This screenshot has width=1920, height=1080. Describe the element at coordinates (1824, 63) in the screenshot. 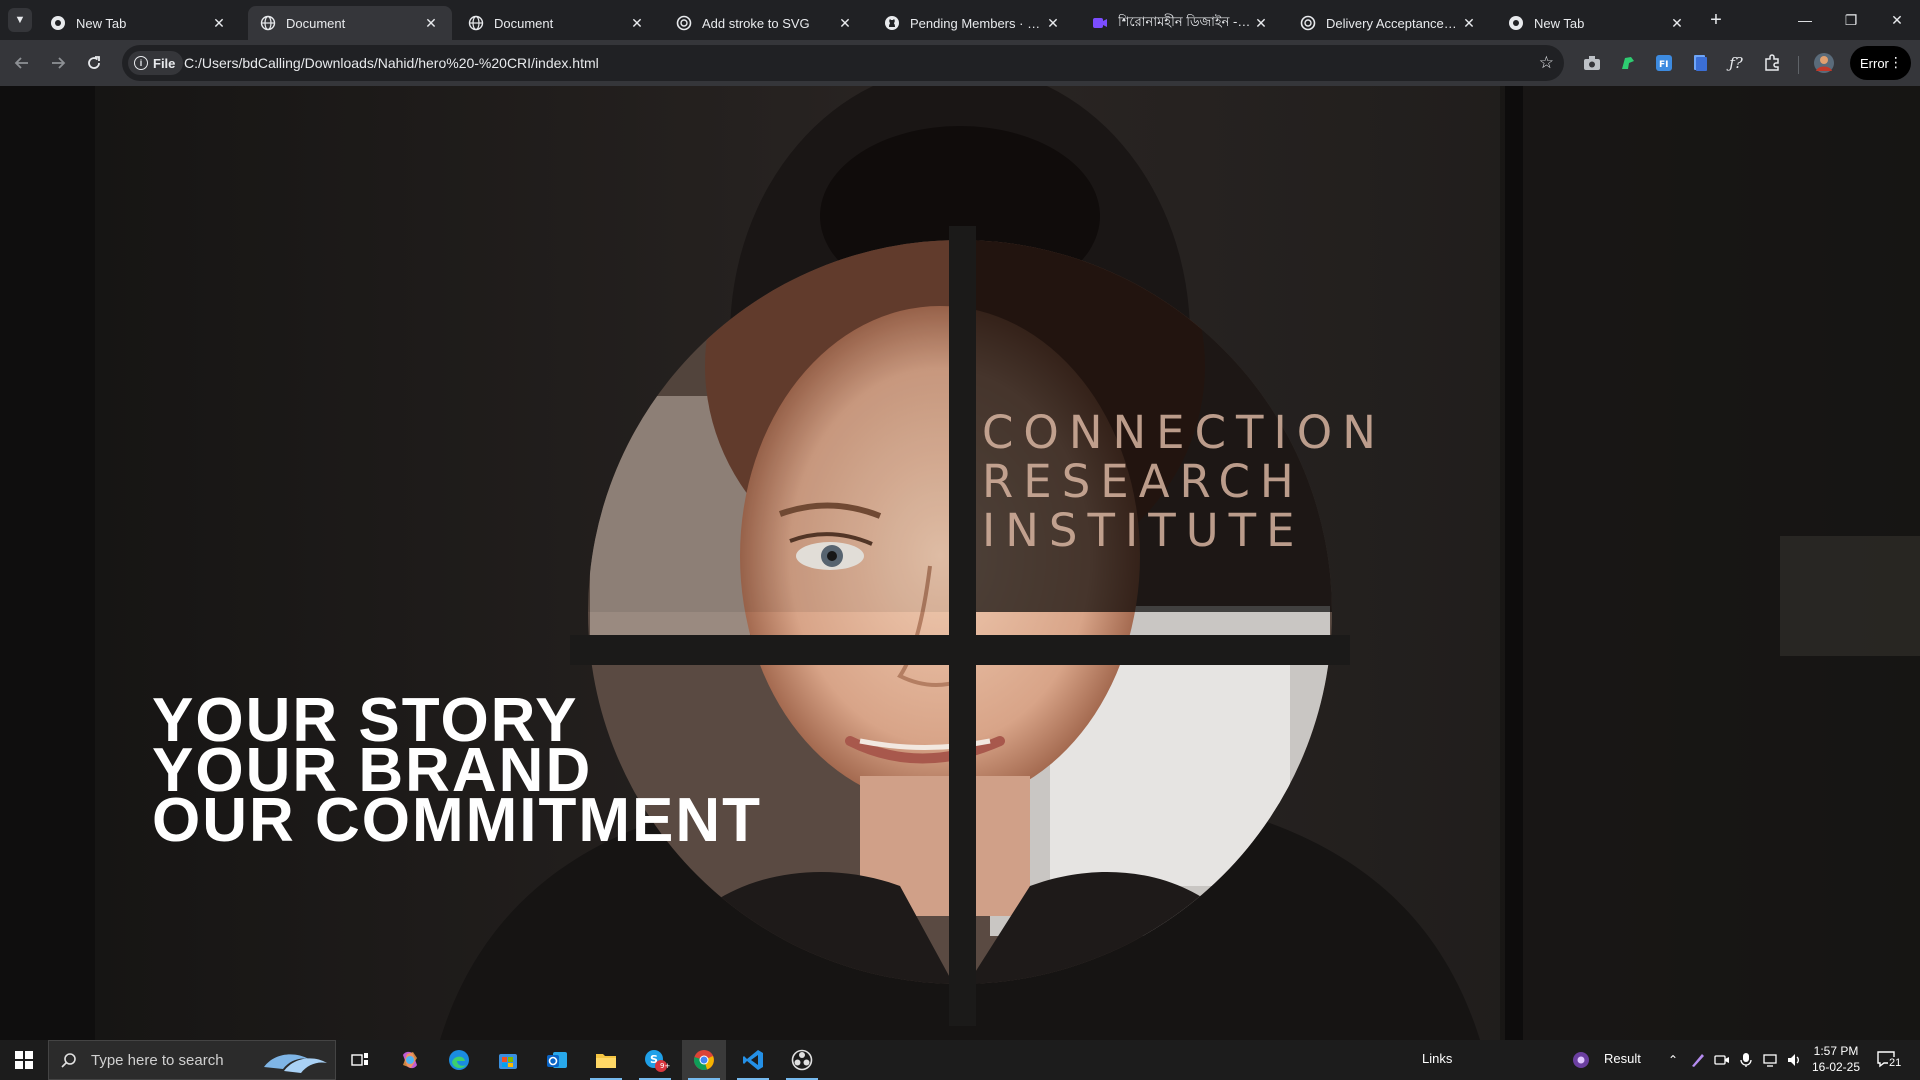

I see `profile-avatar` at that location.